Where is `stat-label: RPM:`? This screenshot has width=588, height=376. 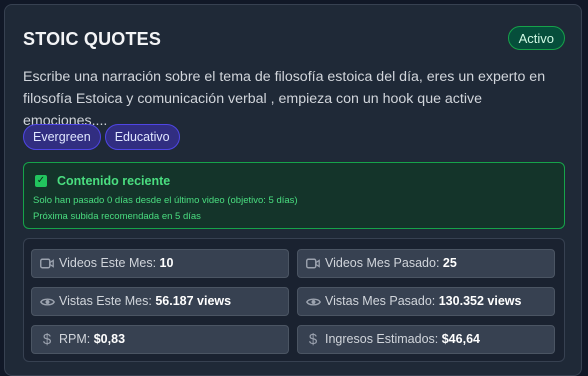 stat-label: RPM: is located at coordinates (75, 339).